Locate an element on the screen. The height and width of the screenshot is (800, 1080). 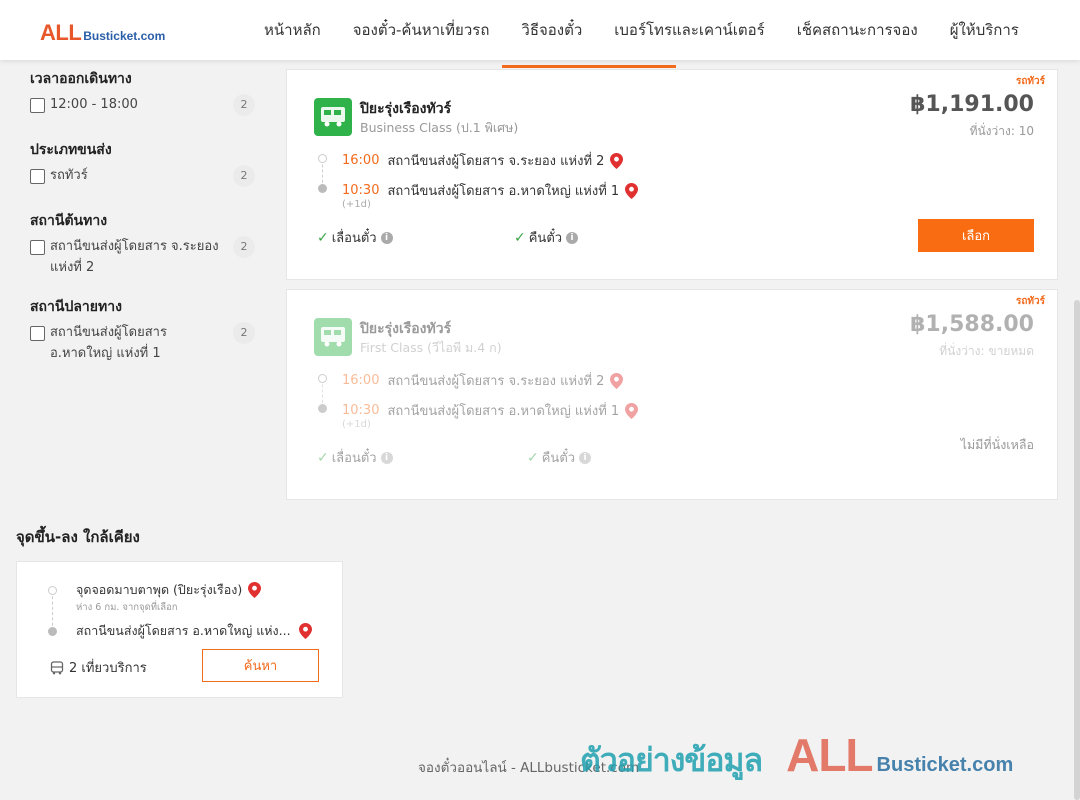
sold-out-label: ไม่มีที่นั่งเหลือ is located at coordinates (997, 444).